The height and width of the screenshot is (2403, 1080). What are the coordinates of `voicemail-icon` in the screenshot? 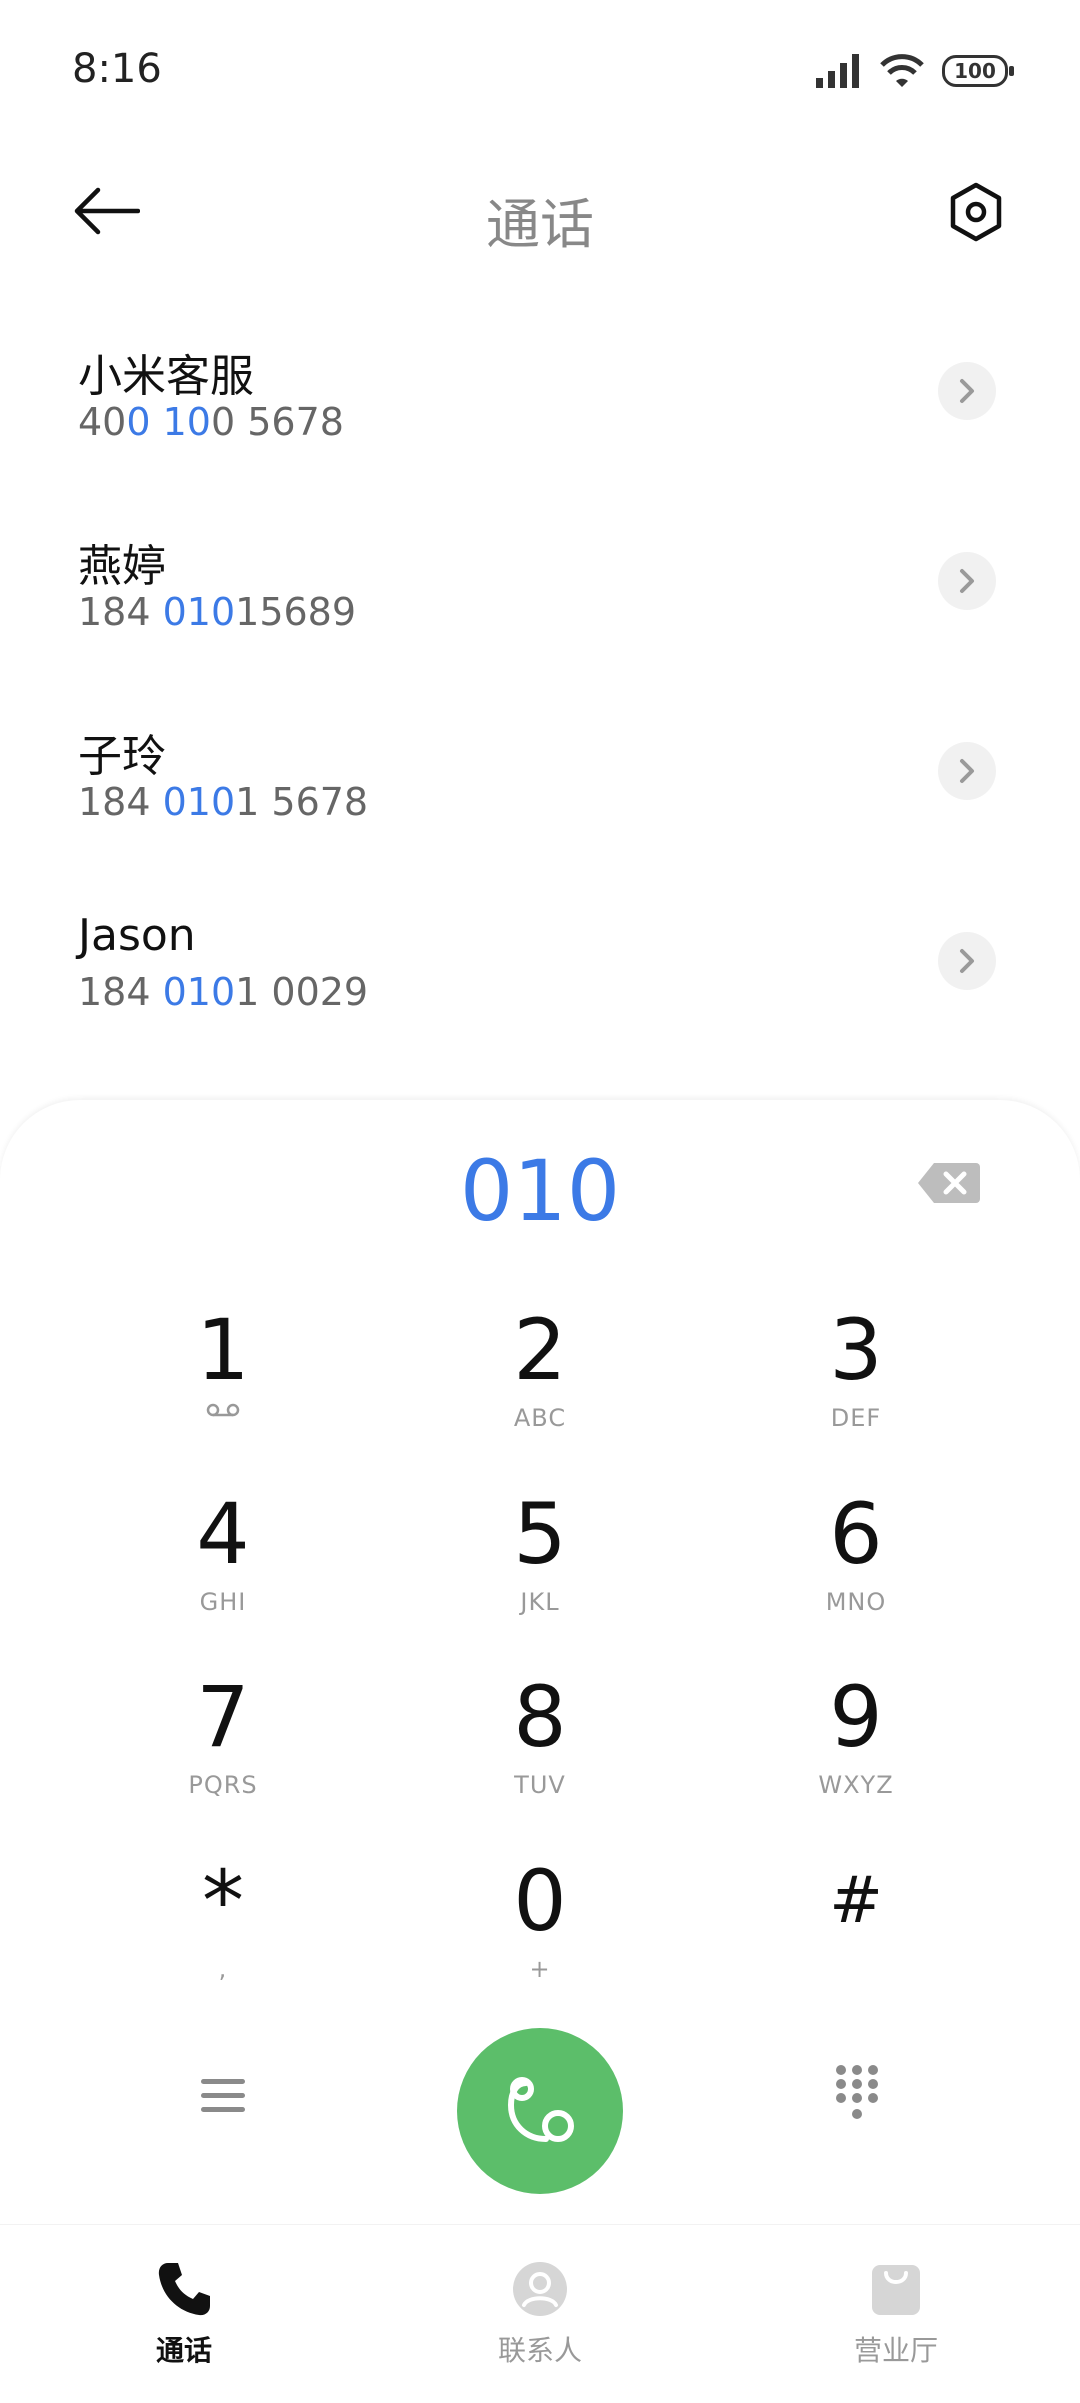 It's located at (223, 1410).